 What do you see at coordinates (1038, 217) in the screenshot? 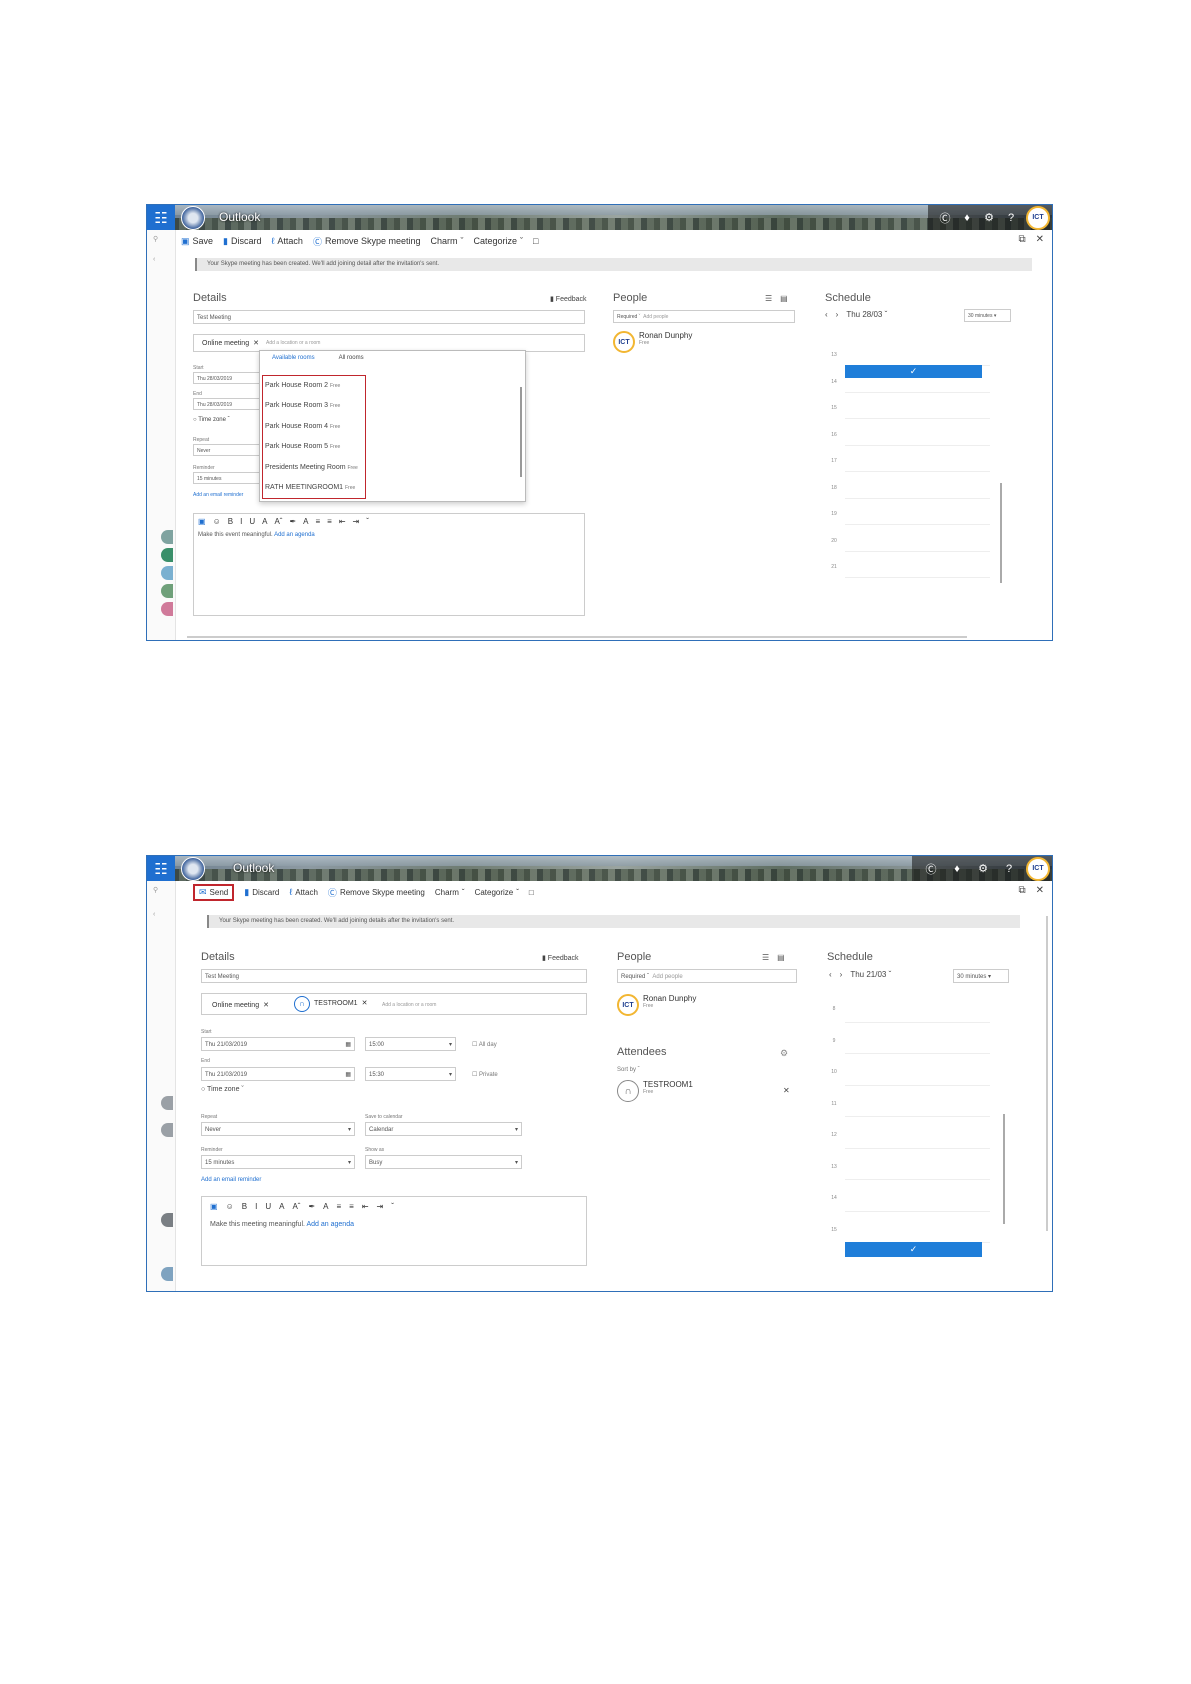
I see `avatar: ICT` at bounding box center [1038, 217].